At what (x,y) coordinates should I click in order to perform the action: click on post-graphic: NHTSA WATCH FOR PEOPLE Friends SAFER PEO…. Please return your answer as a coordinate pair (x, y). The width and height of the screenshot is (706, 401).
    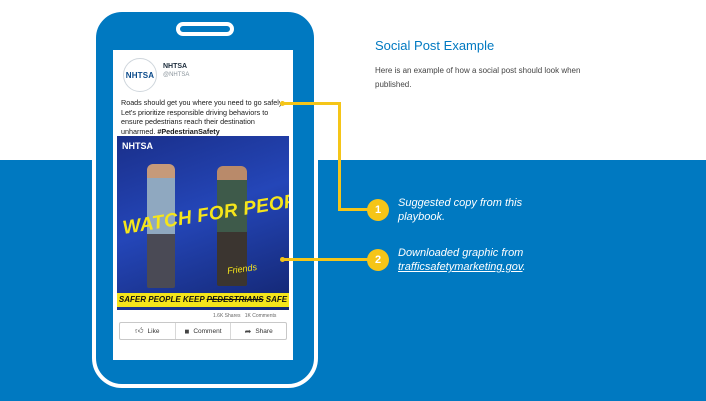
    Looking at the image, I should click on (203, 223).